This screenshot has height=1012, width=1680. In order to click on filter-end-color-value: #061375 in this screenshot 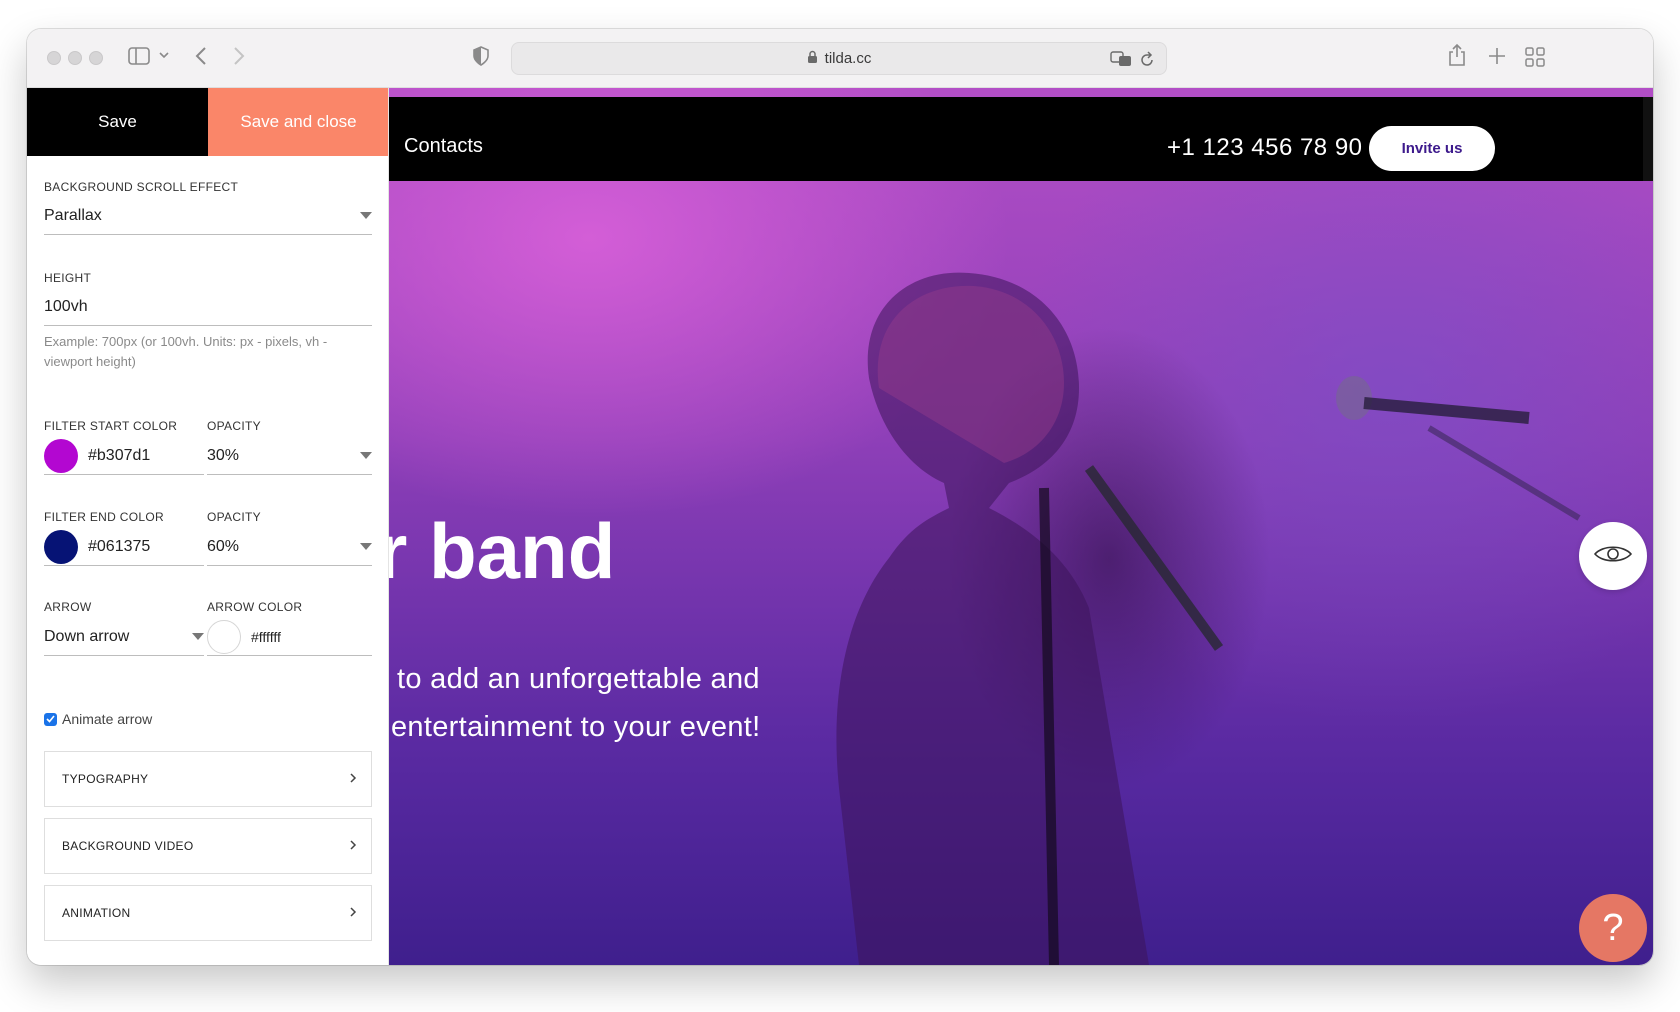, I will do `click(119, 546)`.